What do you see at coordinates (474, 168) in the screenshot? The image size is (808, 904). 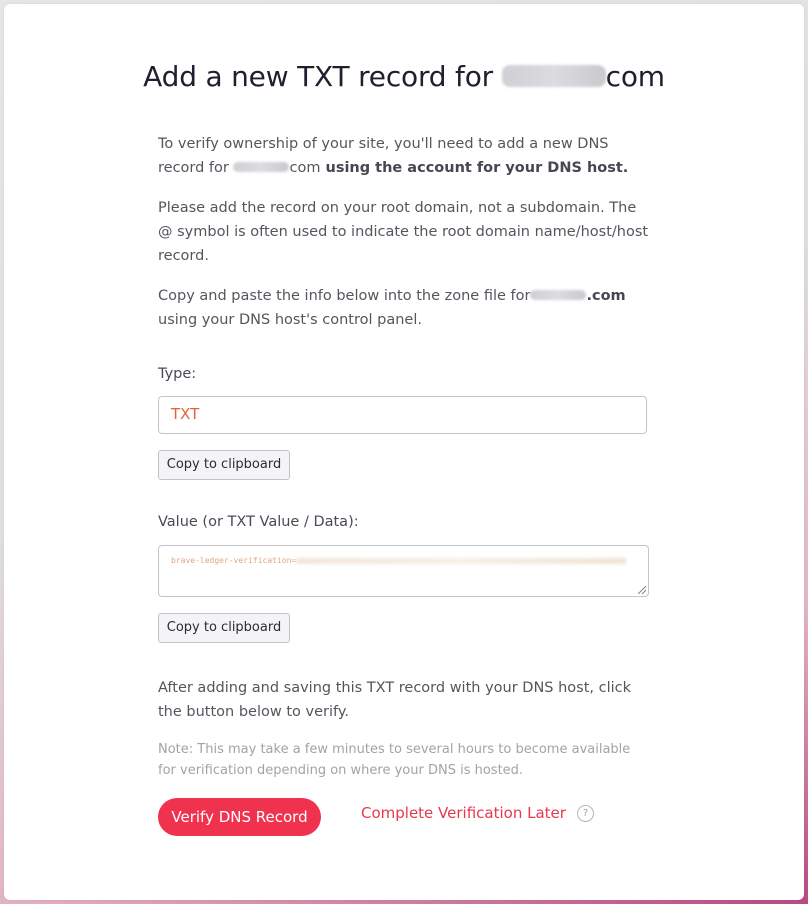 I see `intro-bold-text: using the account for your DNS host.` at bounding box center [474, 168].